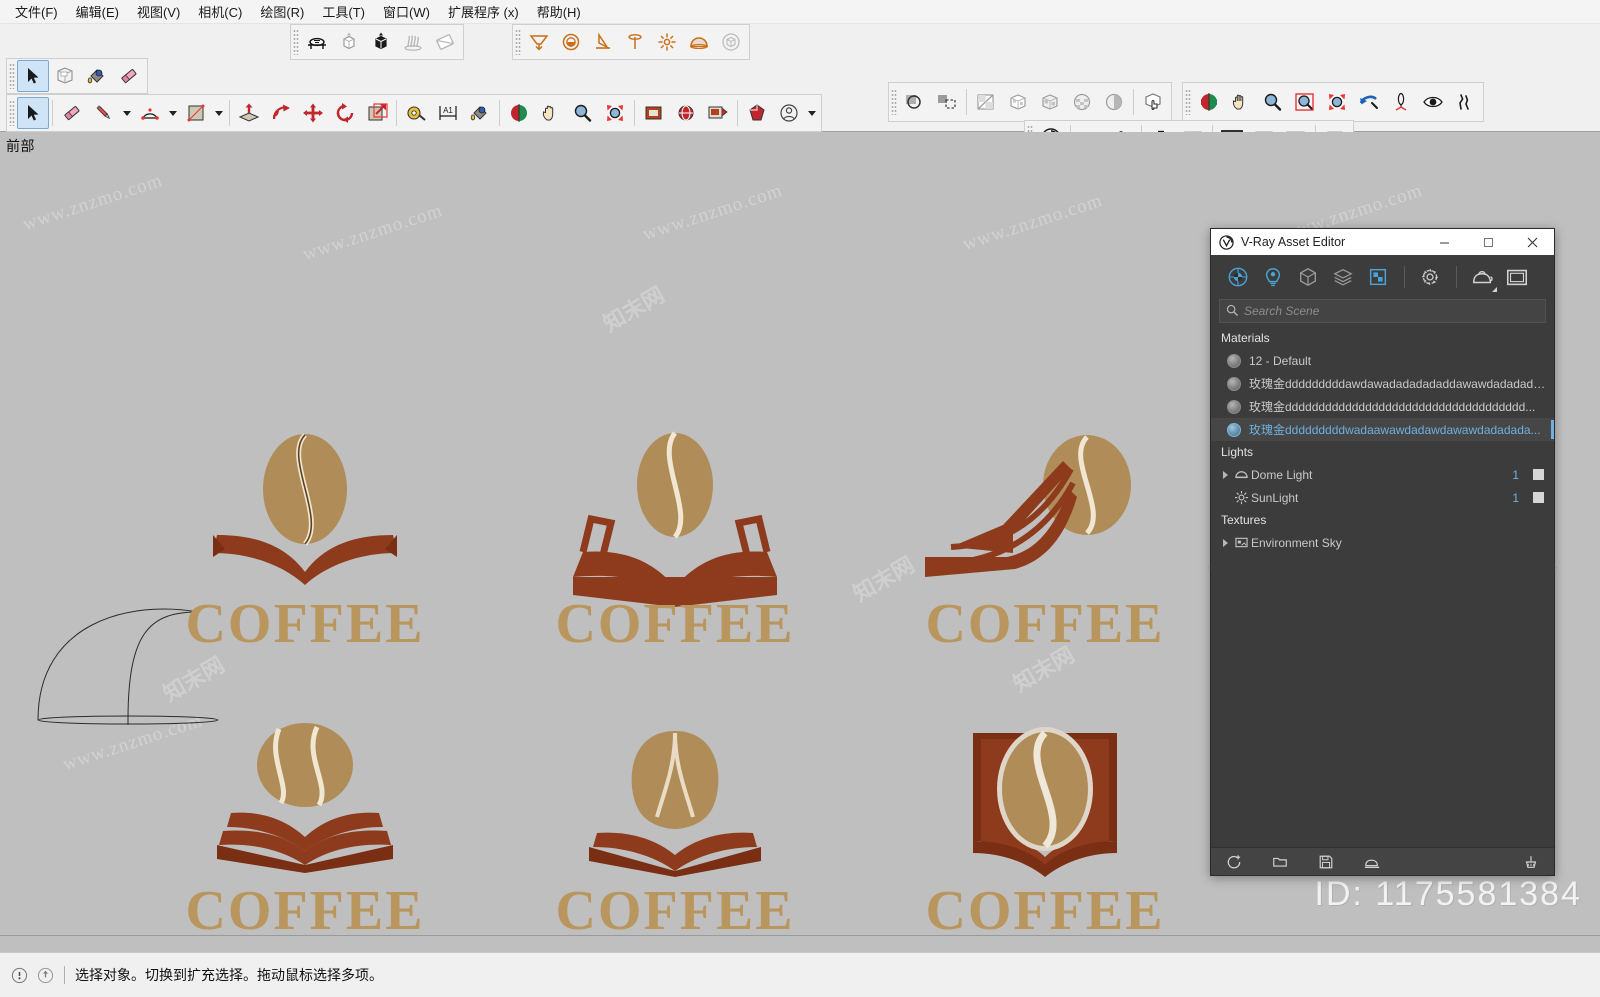 The image size is (1600, 997). What do you see at coordinates (1531, 861) in the screenshot?
I see `purge-button` at bounding box center [1531, 861].